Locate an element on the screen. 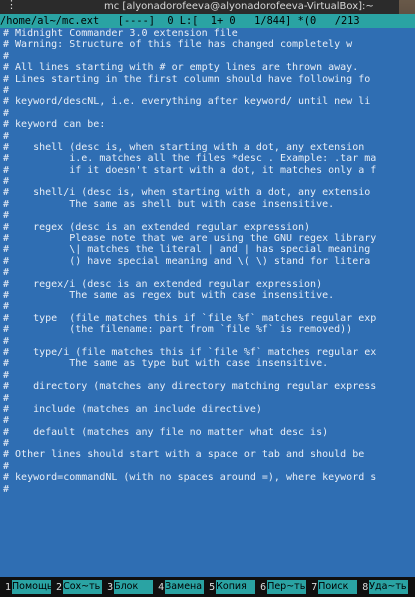 The width and height of the screenshot is (415, 597). fkey-number: 2 is located at coordinates (59, 587).